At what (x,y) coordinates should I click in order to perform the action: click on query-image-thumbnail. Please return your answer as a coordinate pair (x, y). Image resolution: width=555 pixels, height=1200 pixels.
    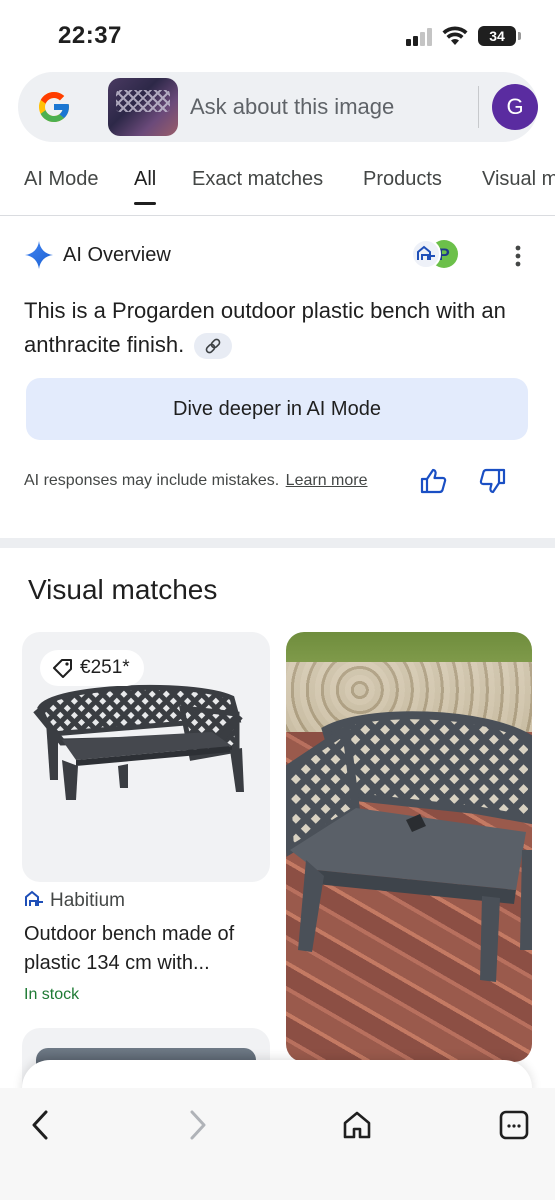
    Looking at the image, I should click on (143, 107).